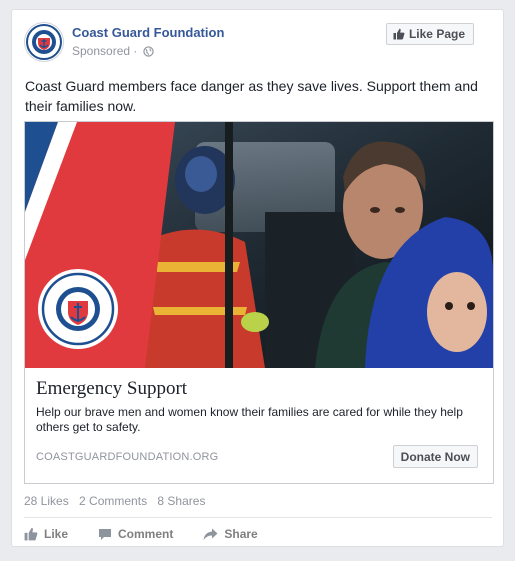  I want to click on coast-guard-emblem, so click(44, 42).